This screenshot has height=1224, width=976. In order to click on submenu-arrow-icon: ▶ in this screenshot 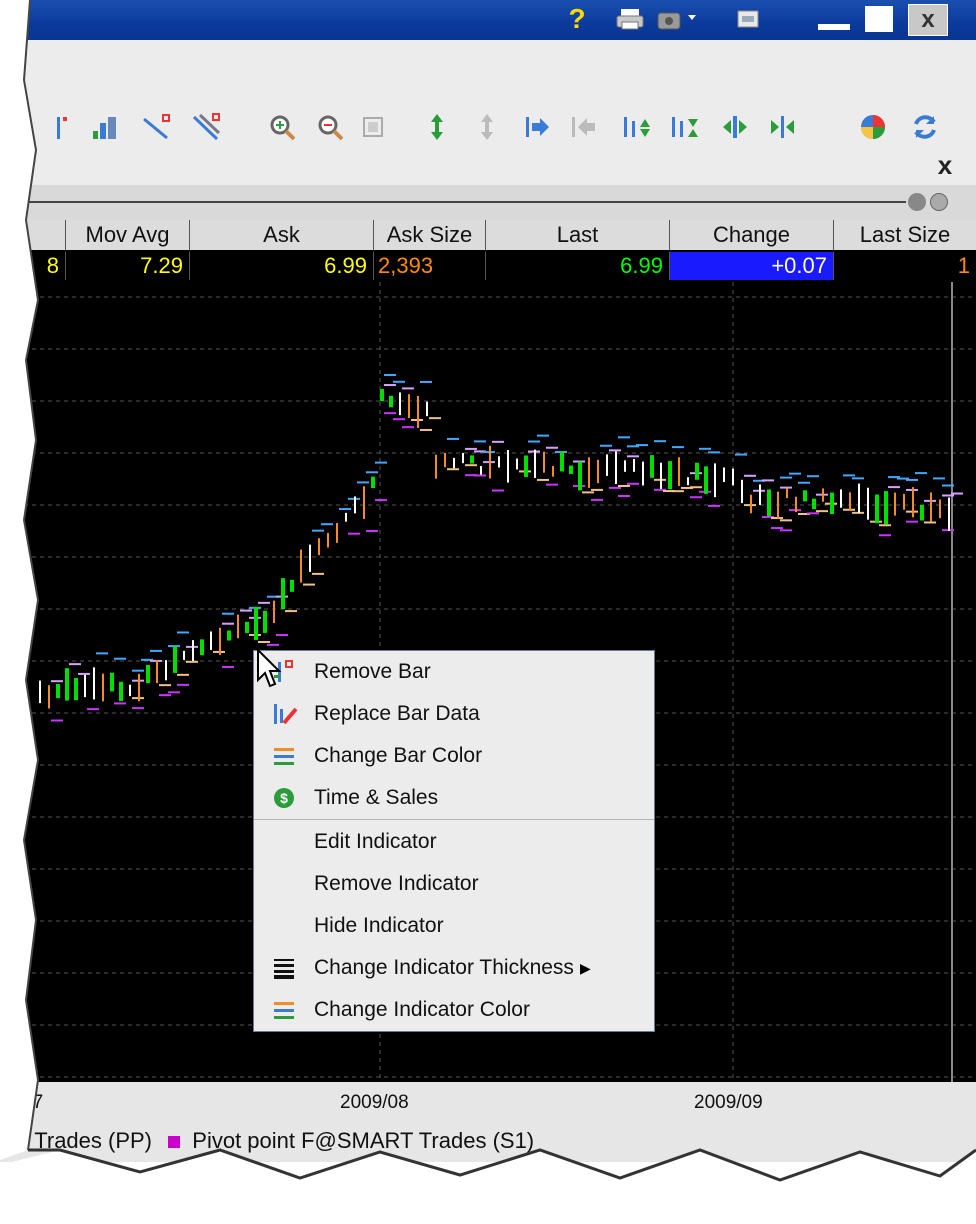, I will do `click(585, 967)`.